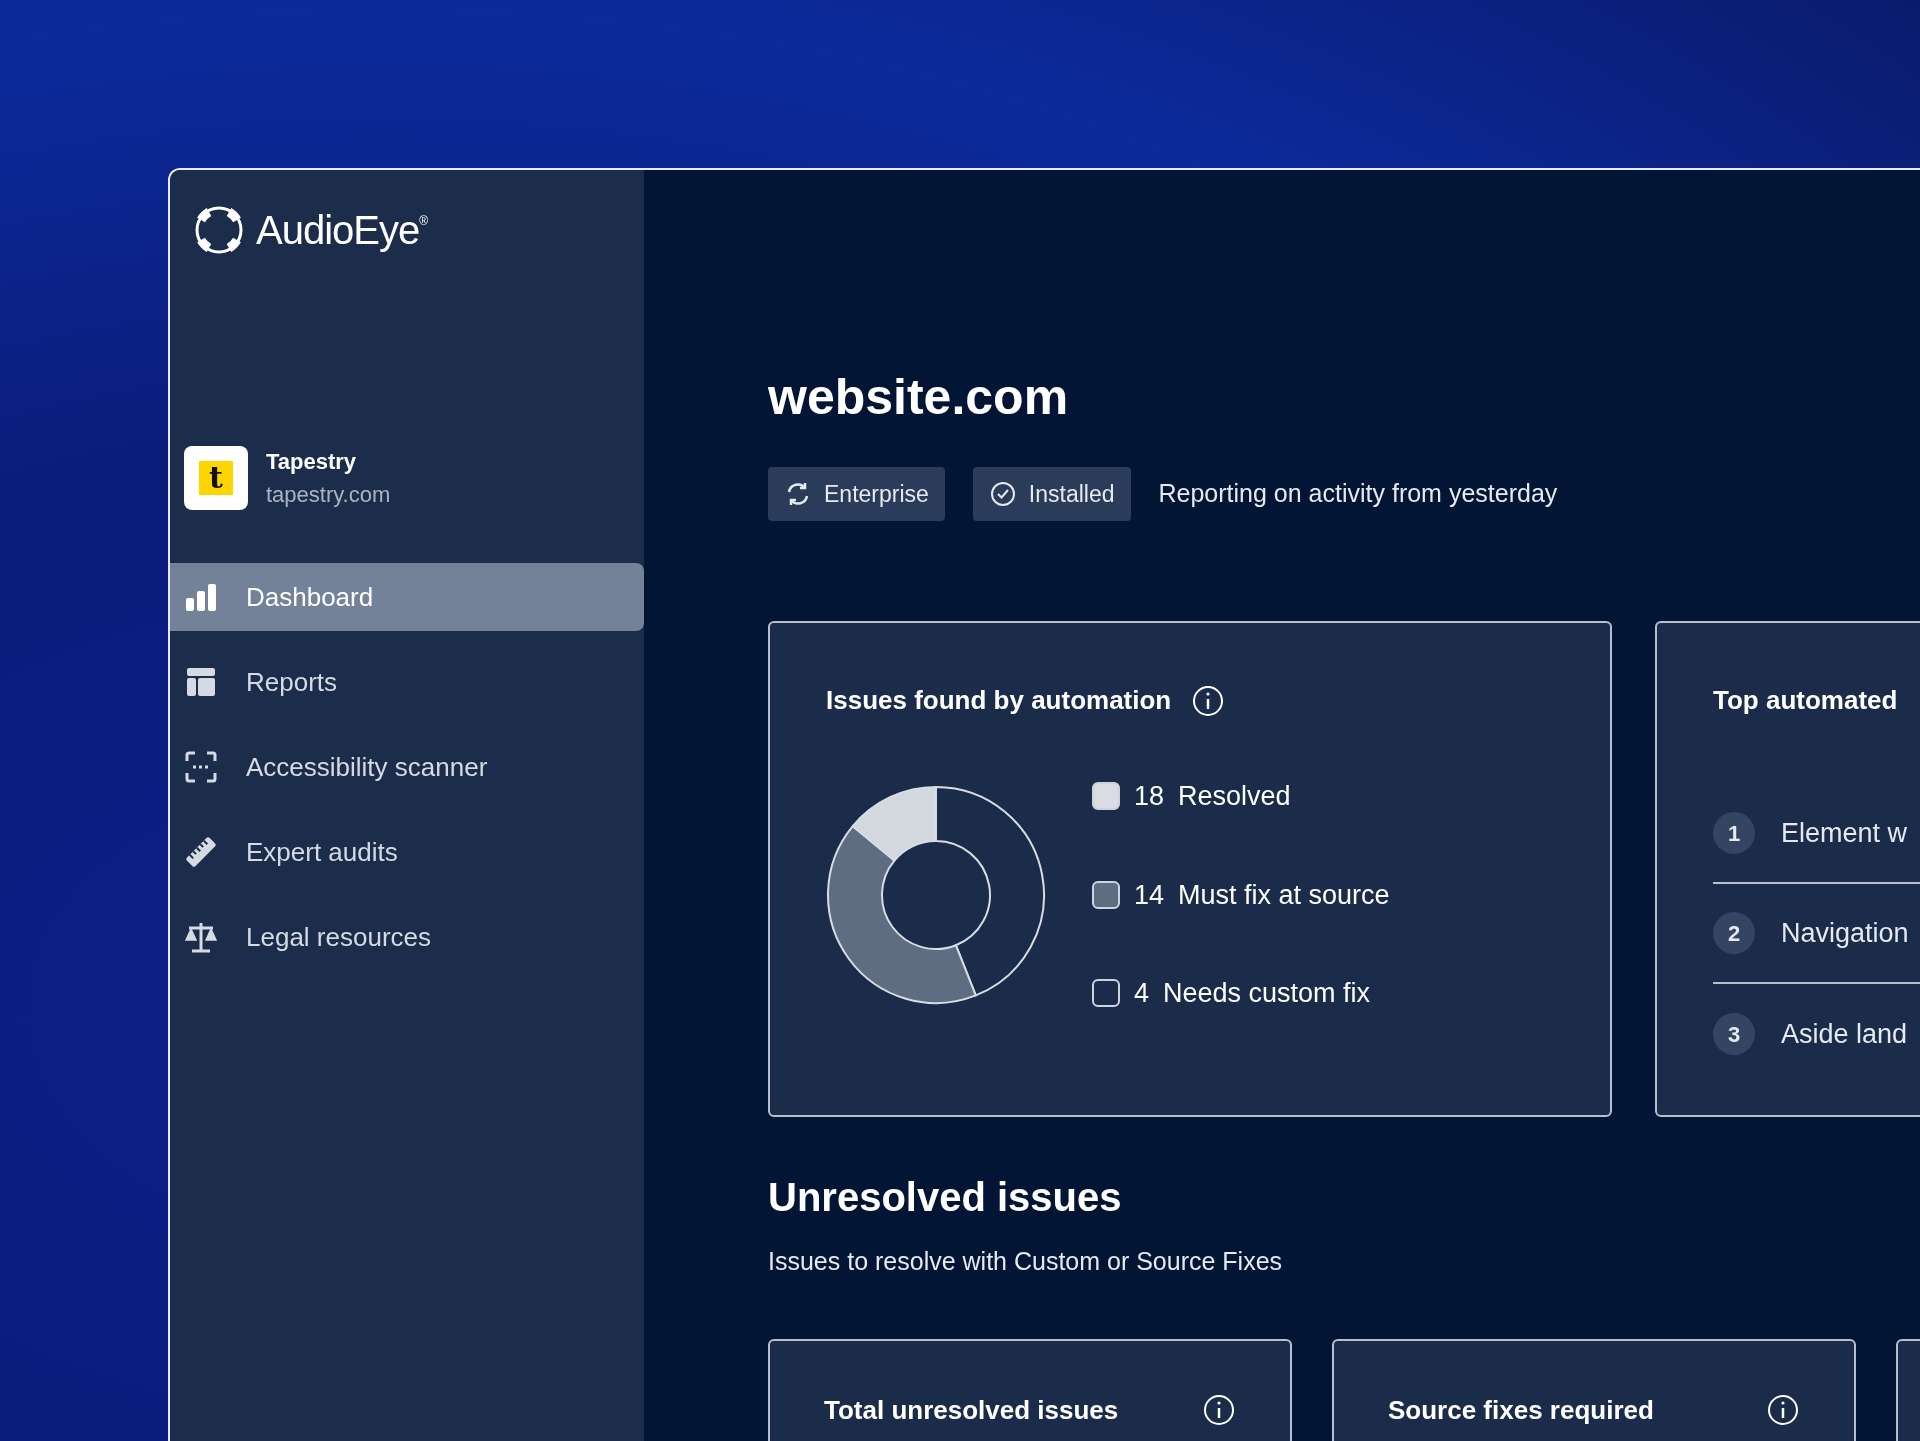 This screenshot has width=1920, height=1441. What do you see at coordinates (1844, 833) in the screenshot?
I see `issue-name: Element w` at bounding box center [1844, 833].